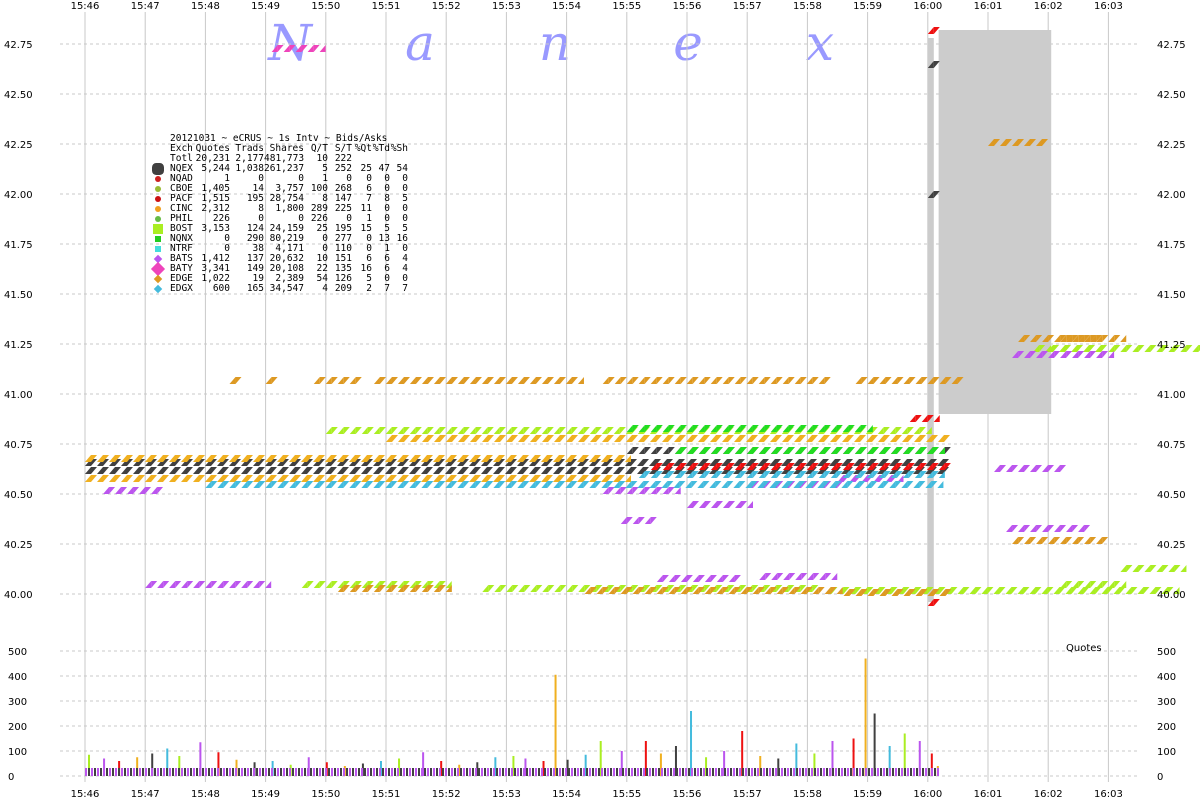 The image size is (1200, 800). Describe the element at coordinates (1171, 445) in the screenshot. I see `y-tick-label-right: 40.75` at that location.